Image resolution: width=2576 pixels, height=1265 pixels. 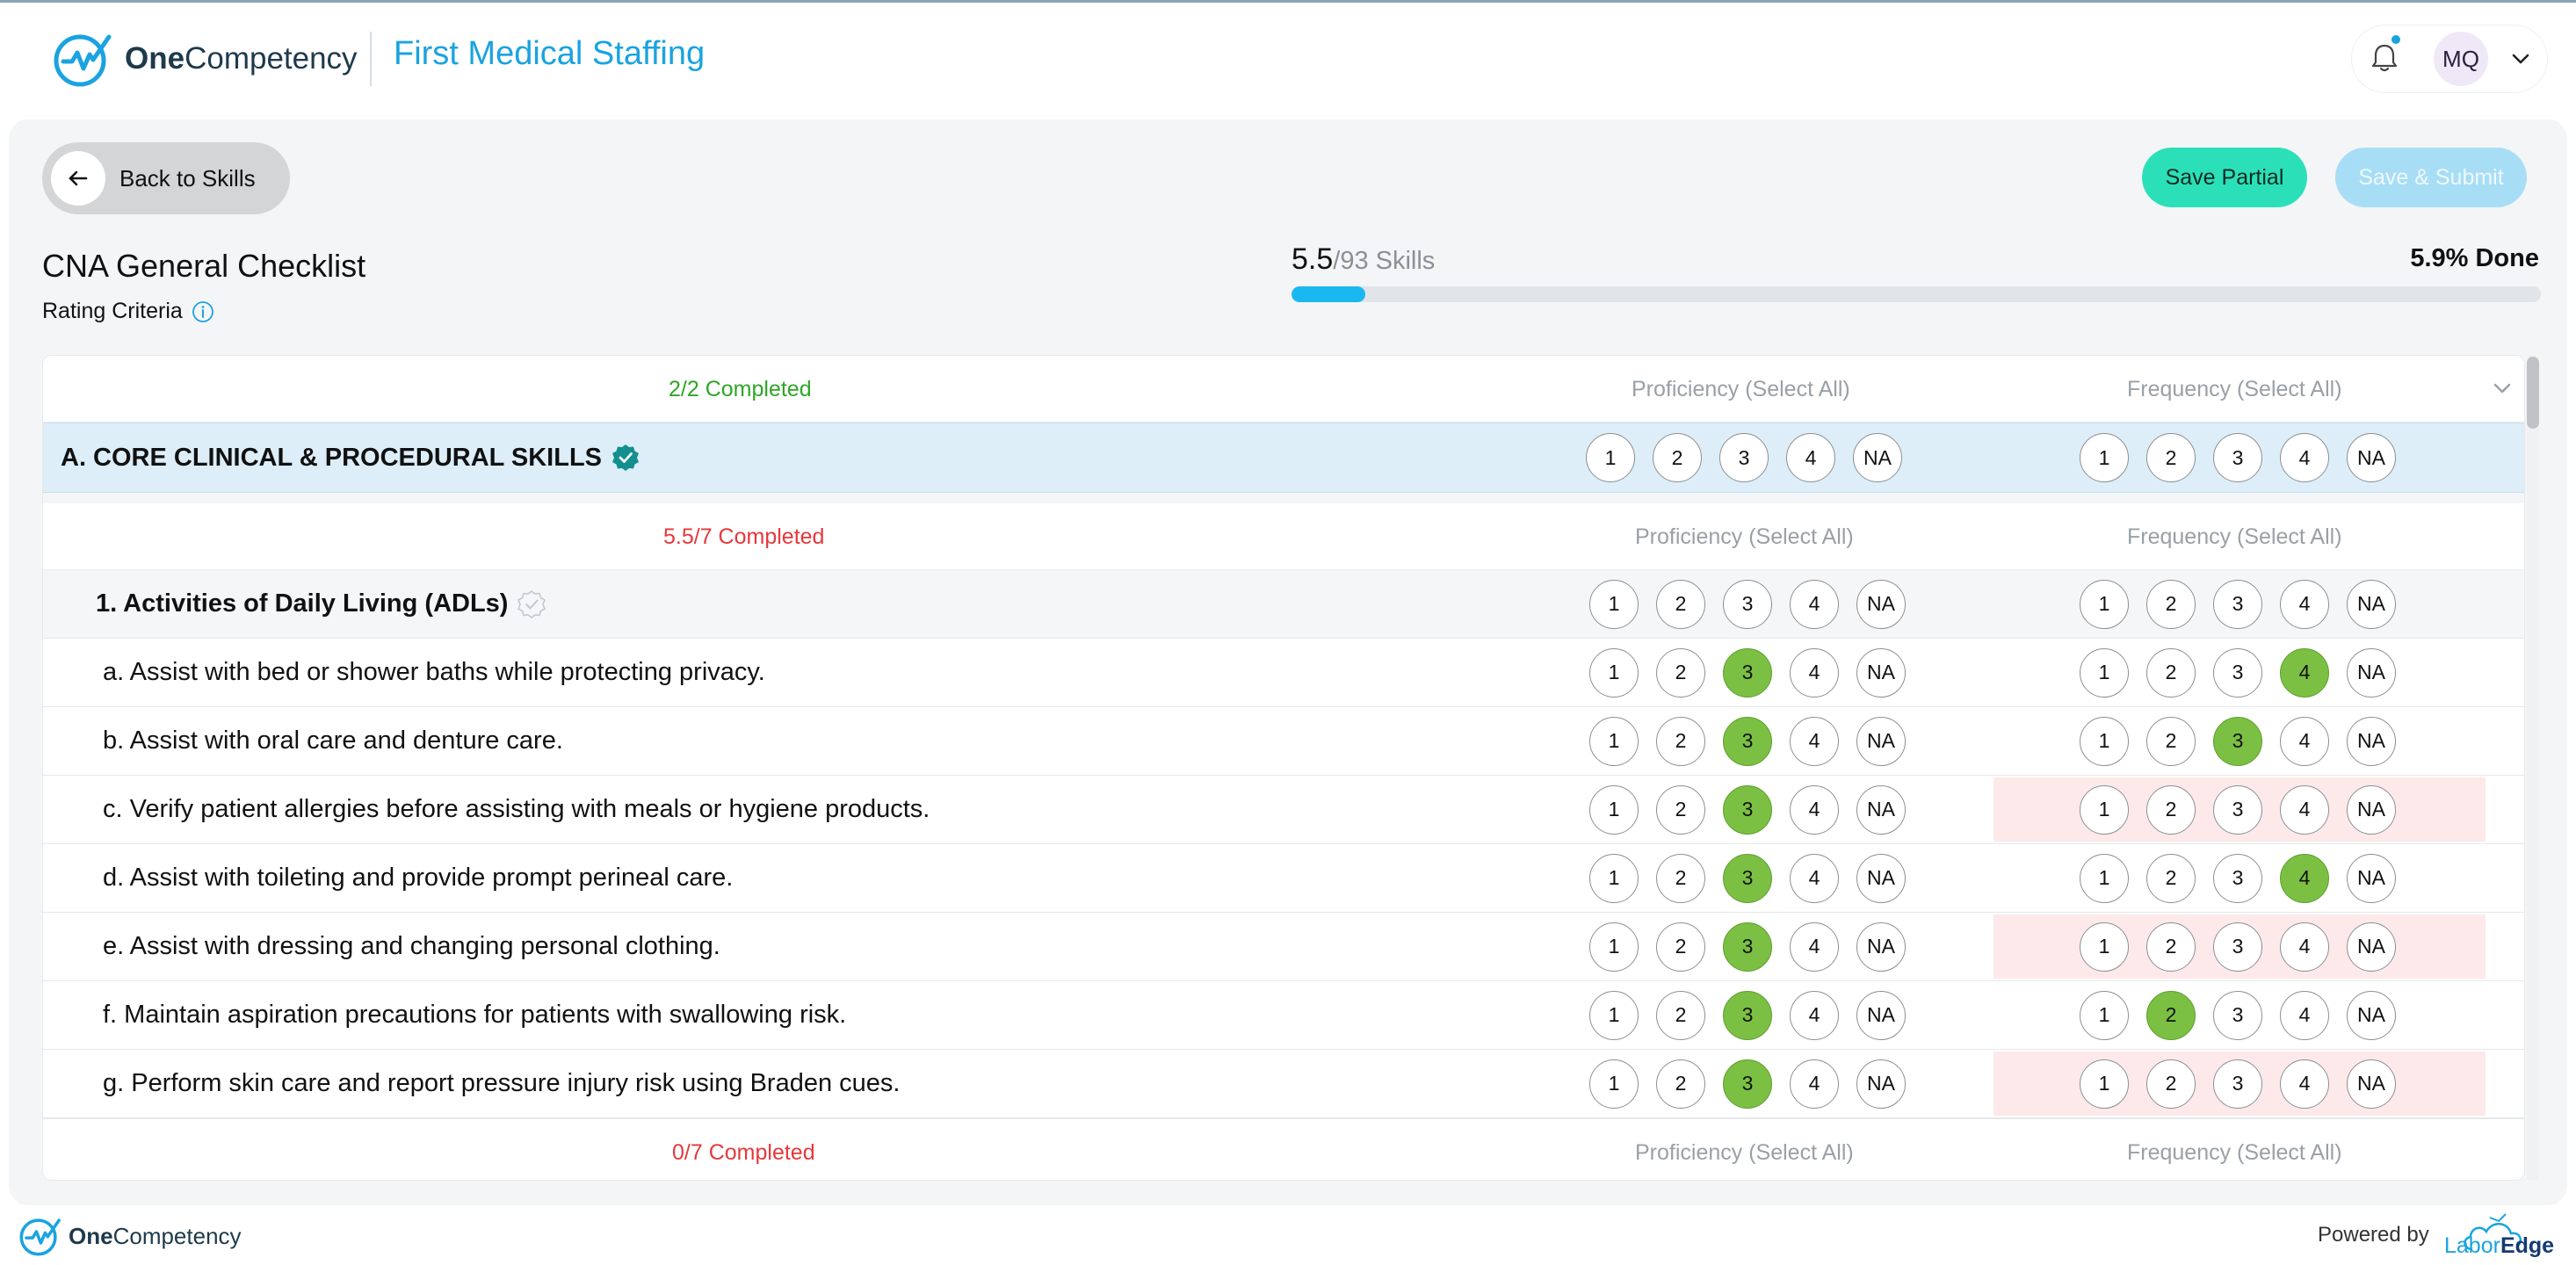 What do you see at coordinates (2104, 457) in the screenshot?
I see `section-frequency-option-1: 1` at bounding box center [2104, 457].